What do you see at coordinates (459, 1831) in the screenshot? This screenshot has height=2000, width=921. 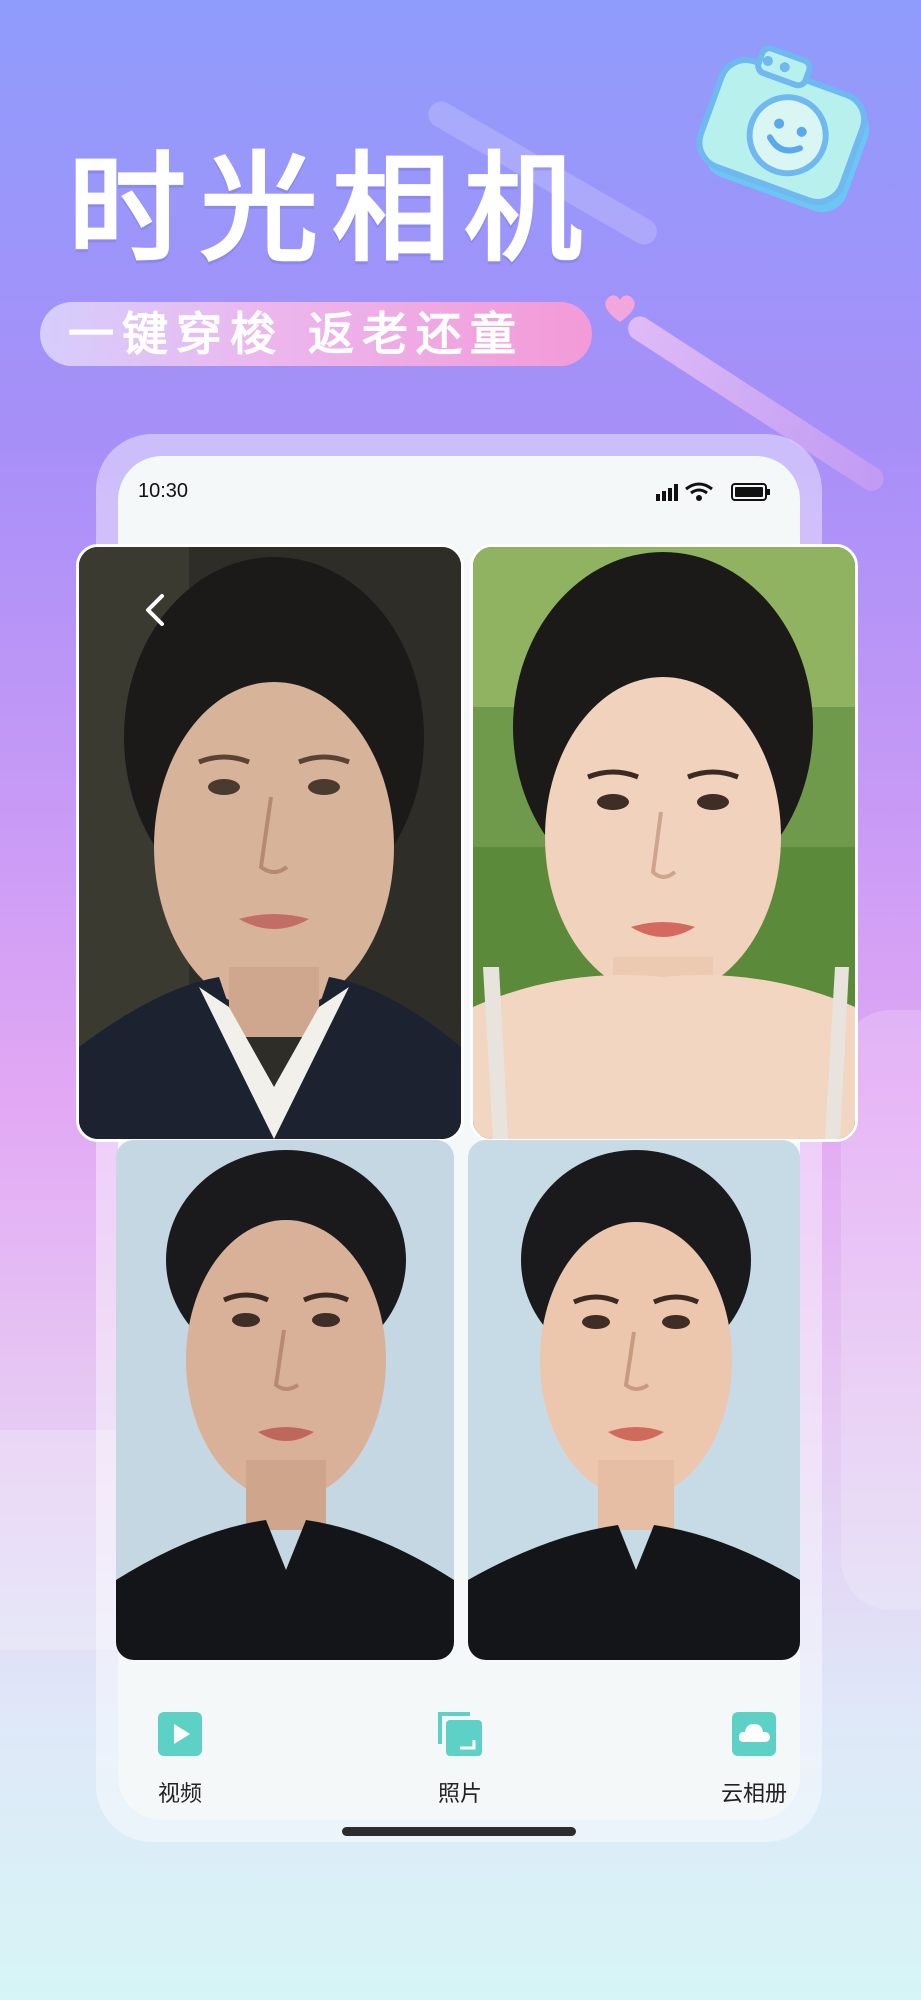 I see `home-indicator` at bounding box center [459, 1831].